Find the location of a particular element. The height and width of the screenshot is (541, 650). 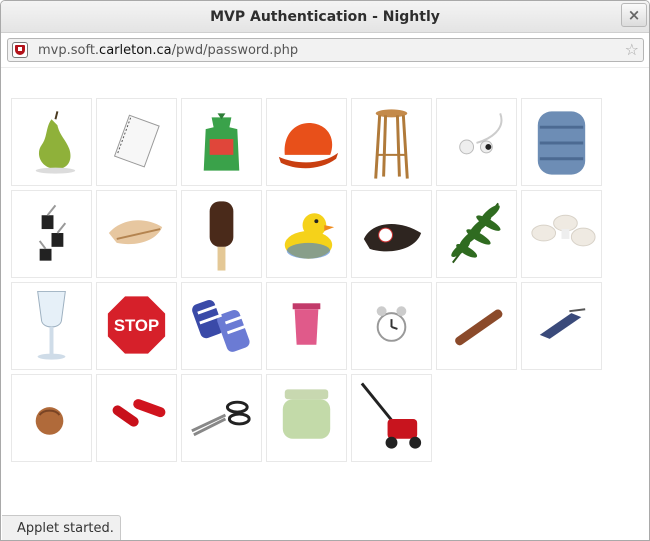

url-text: mvp.soft.carleton.ca/pwd/password.php is located at coordinates (168, 50).